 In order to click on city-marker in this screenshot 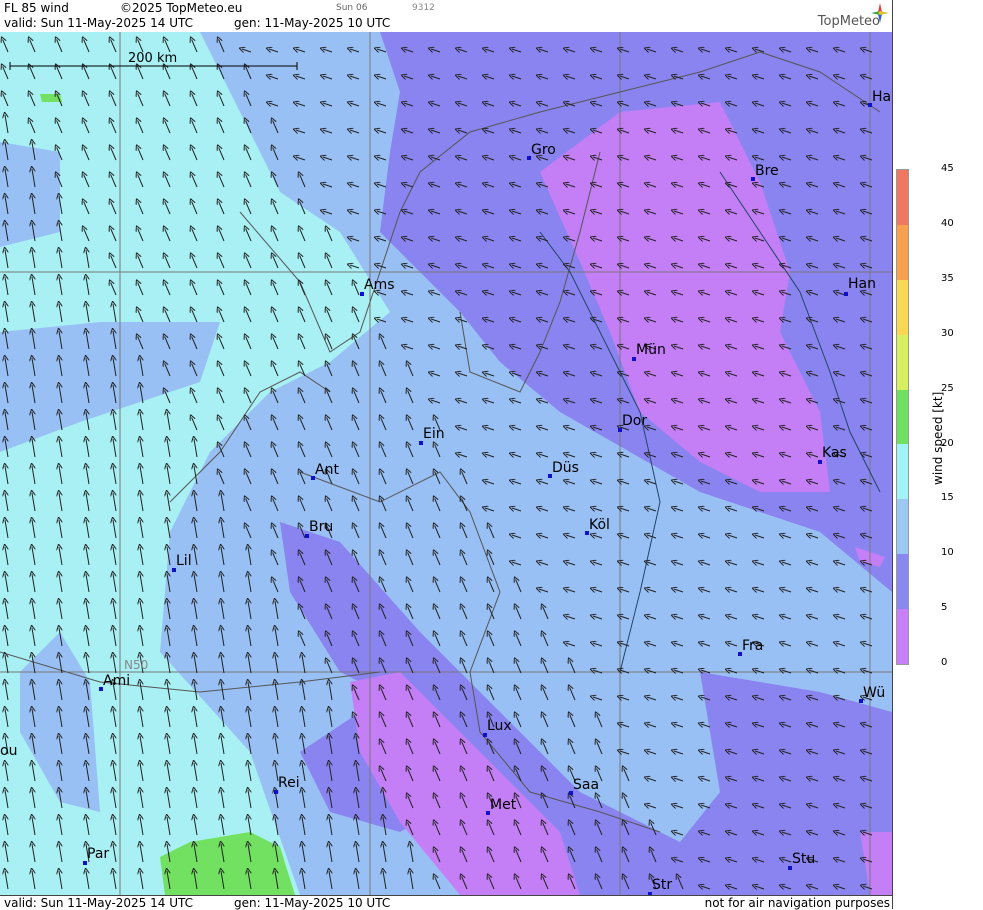, I will do `click(846, 294)`.